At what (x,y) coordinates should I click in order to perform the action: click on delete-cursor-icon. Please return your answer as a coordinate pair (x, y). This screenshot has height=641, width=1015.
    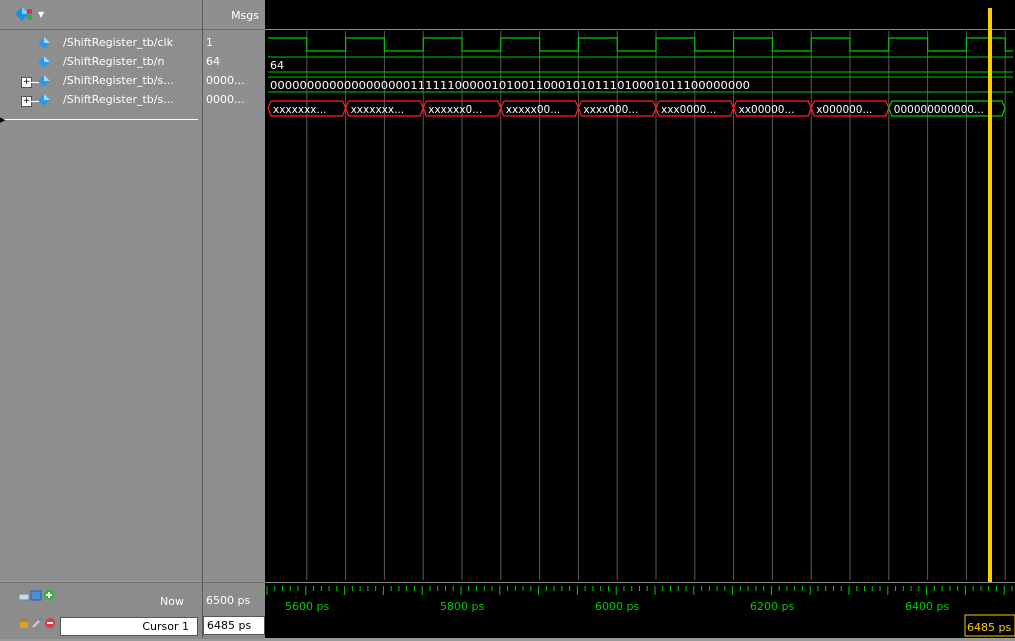
    Looking at the image, I should click on (50, 623).